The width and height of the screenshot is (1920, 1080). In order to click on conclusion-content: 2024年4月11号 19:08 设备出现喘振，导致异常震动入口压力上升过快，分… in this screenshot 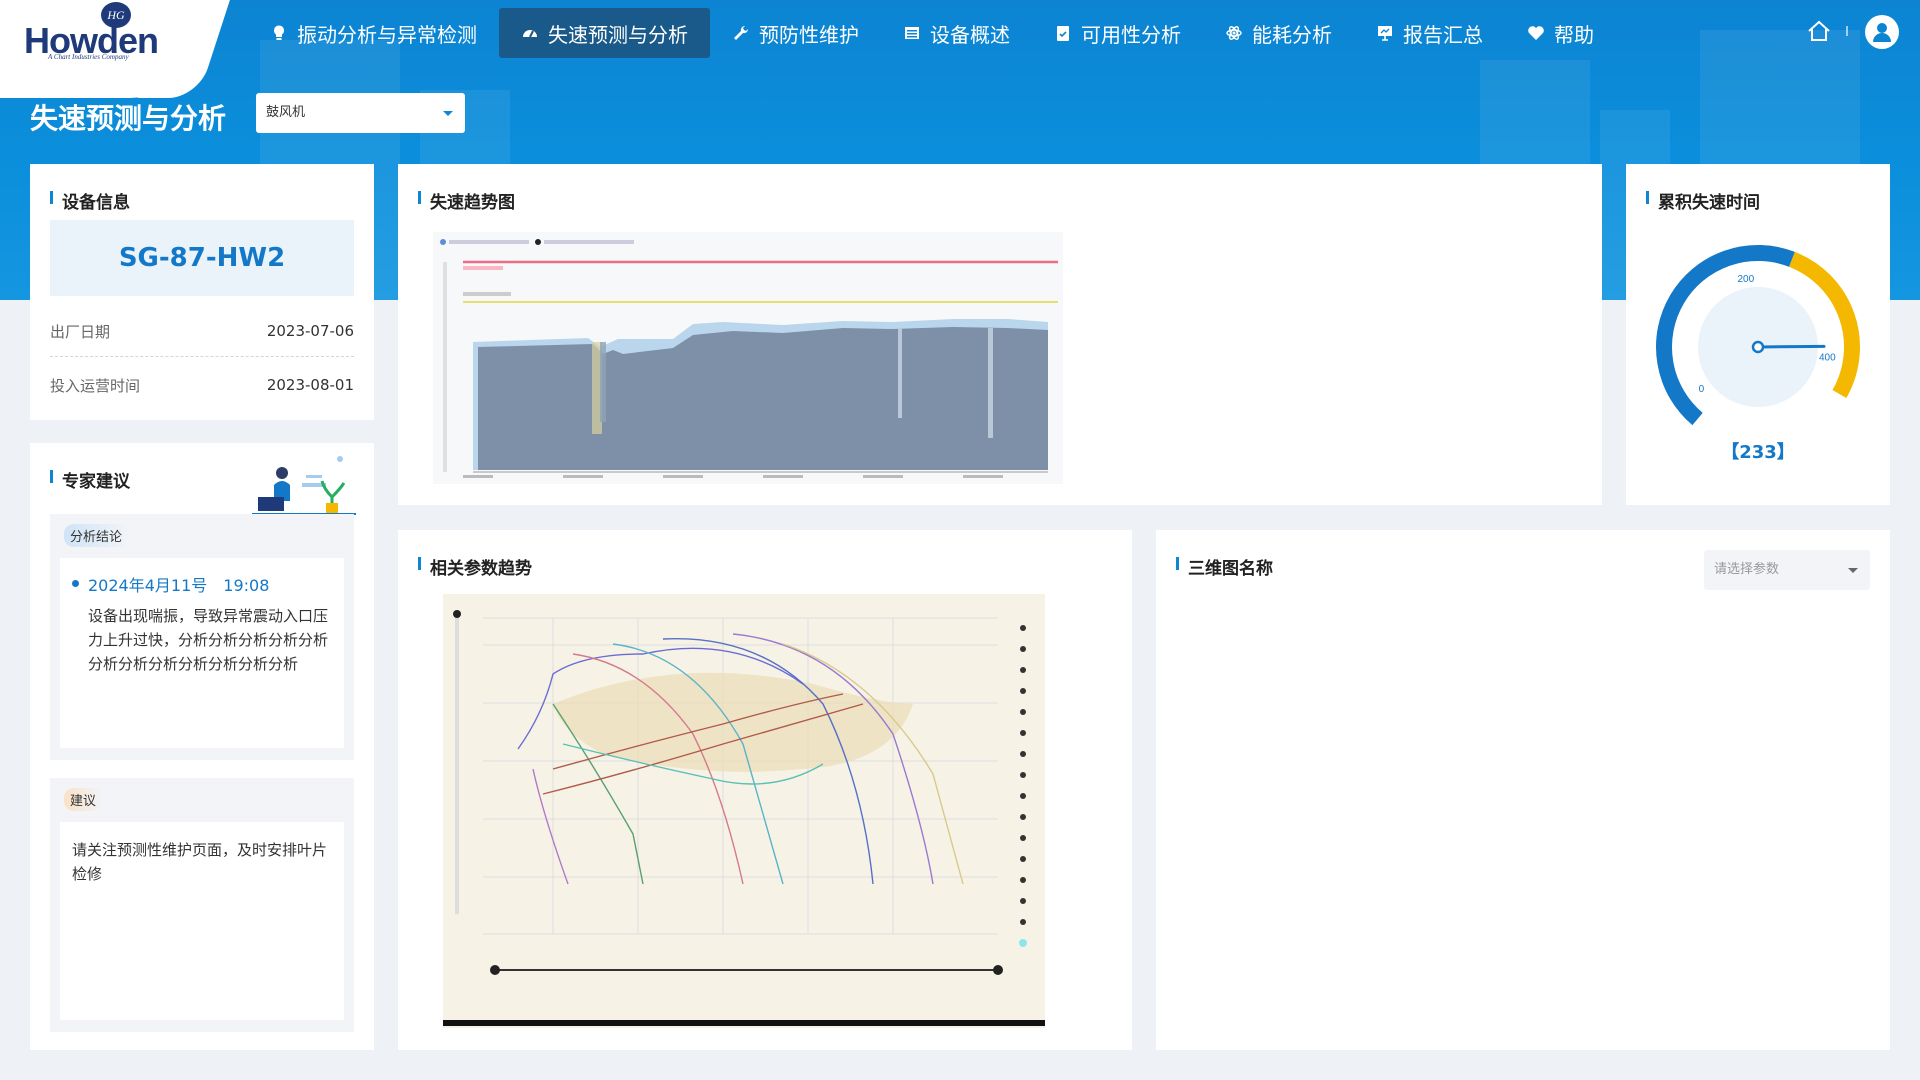, I will do `click(202, 653)`.